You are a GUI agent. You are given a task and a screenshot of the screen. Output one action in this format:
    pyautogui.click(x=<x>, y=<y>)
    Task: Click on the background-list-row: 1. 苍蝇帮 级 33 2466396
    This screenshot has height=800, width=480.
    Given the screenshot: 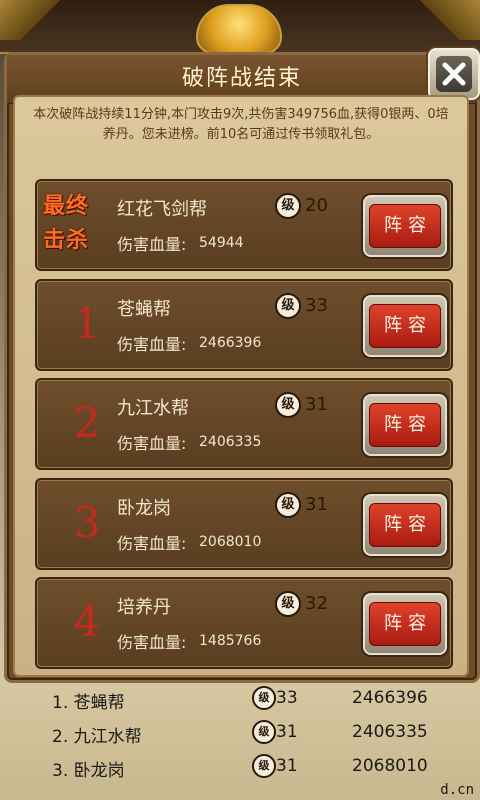 What is the action you would take?
    pyautogui.click(x=240, y=699)
    